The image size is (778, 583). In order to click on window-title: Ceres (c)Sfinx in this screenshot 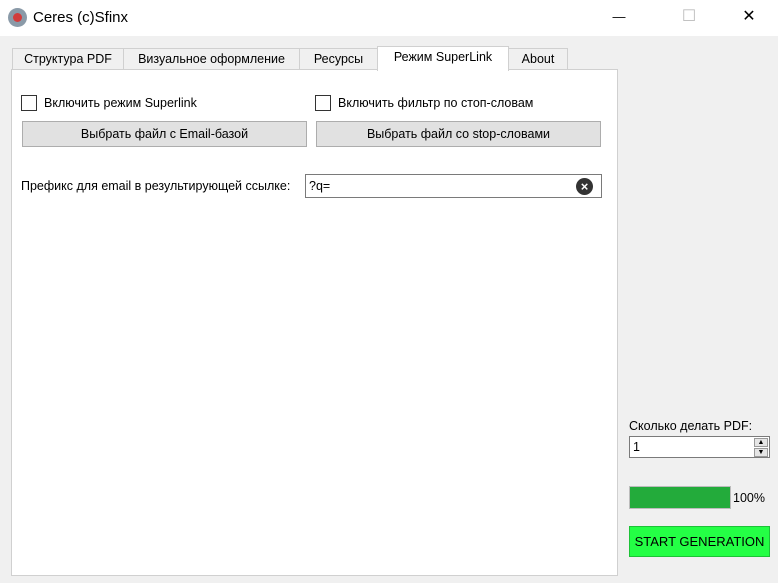, I will do `click(81, 17)`.